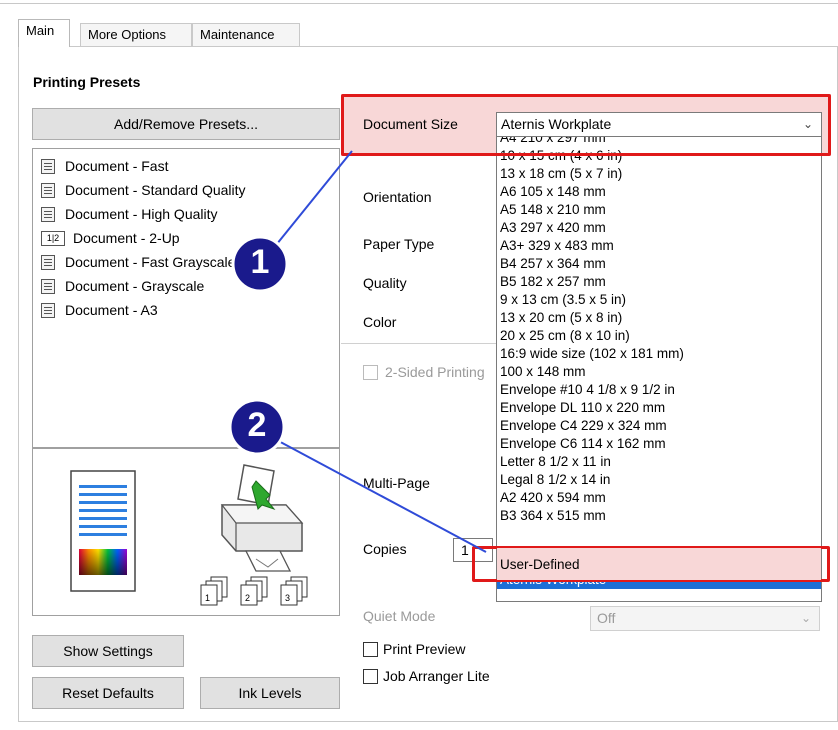  I want to click on quiet-mode-label: Quiet Mode, so click(399, 616).